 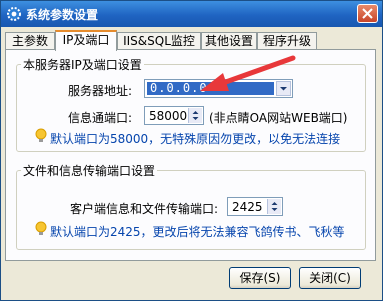 What do you see at coordinates (14, 14) in the screenshot?
I see `gear-icon` at bounding box center [14, 14].